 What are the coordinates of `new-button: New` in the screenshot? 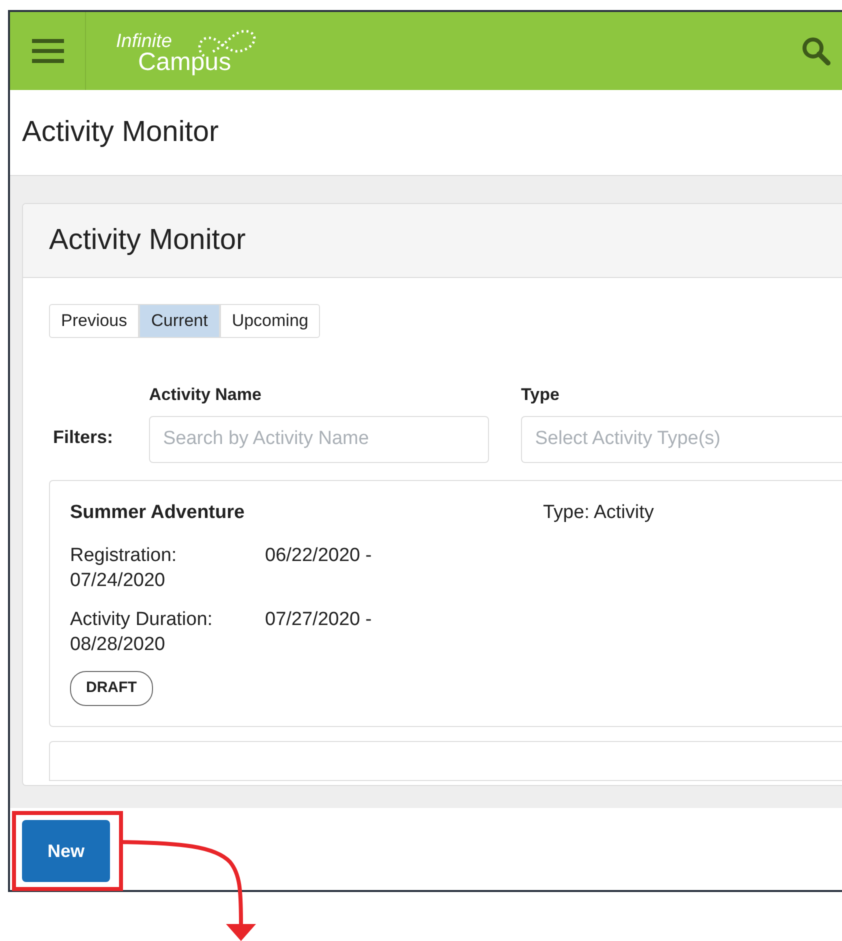 It's located at (66, 851).